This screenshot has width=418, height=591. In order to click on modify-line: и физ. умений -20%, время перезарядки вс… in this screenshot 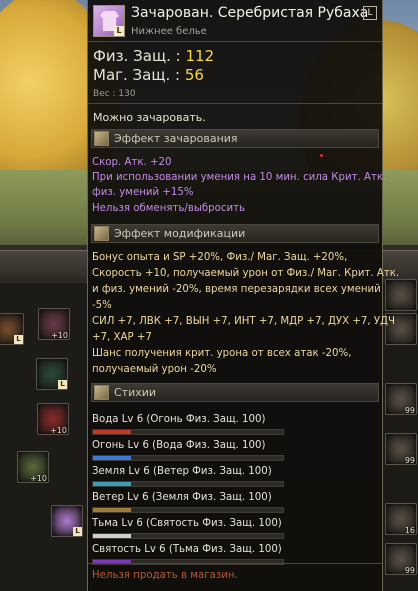, I will do `click(236, 289)`.